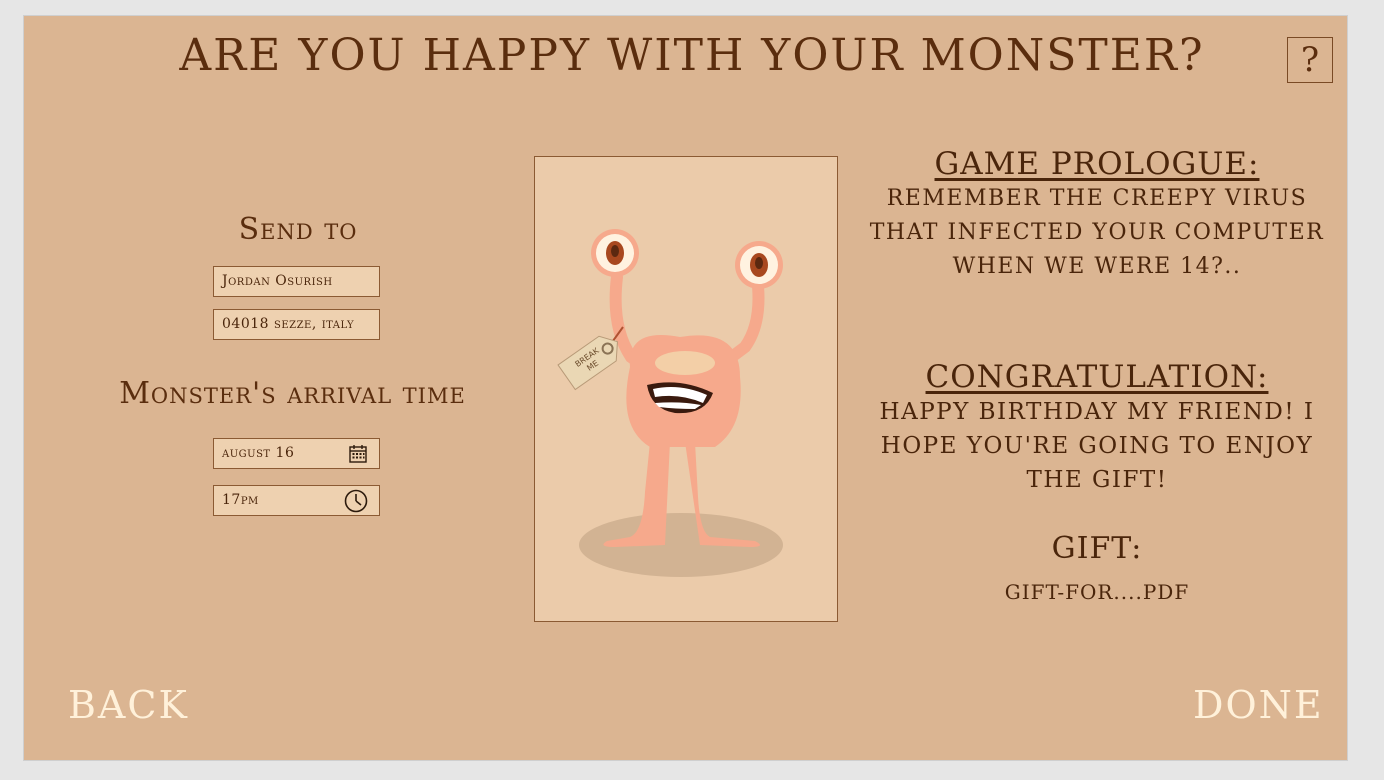  I want to click on done-button: DONE, so click(1258, 705).